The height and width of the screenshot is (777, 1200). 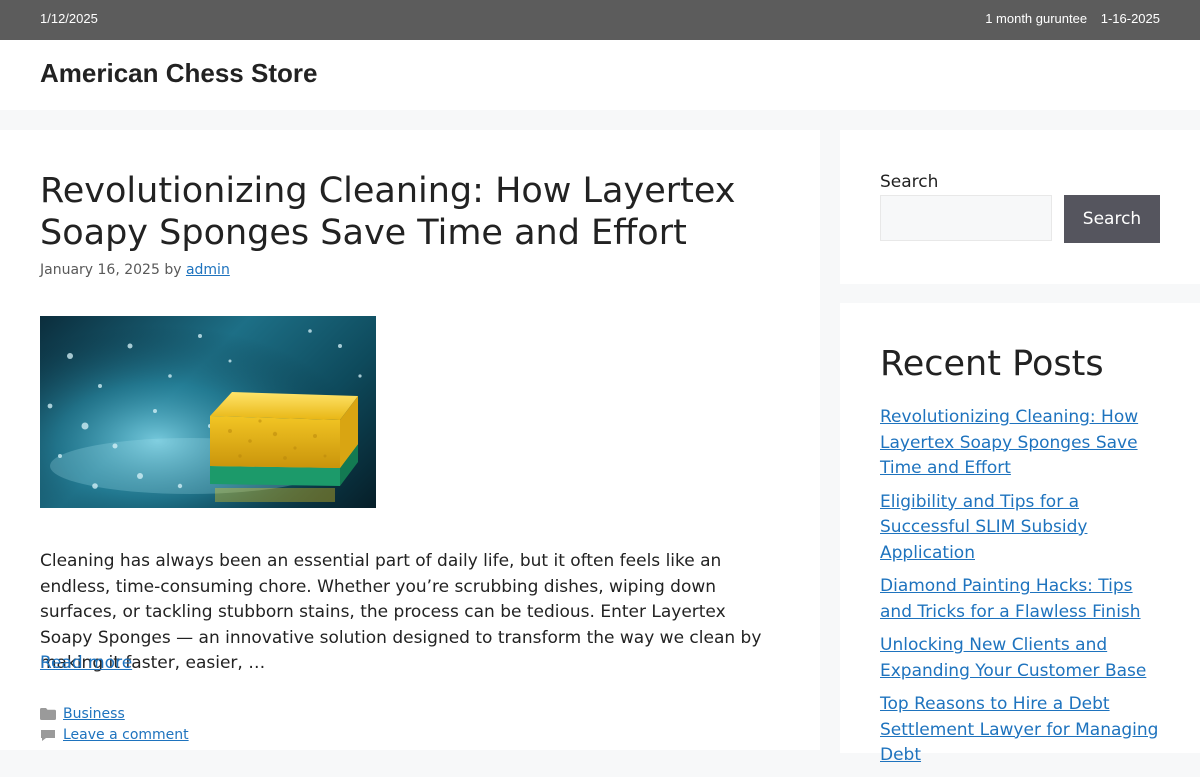 I want to click on search-button: Search, so click(x=1112, y=219).